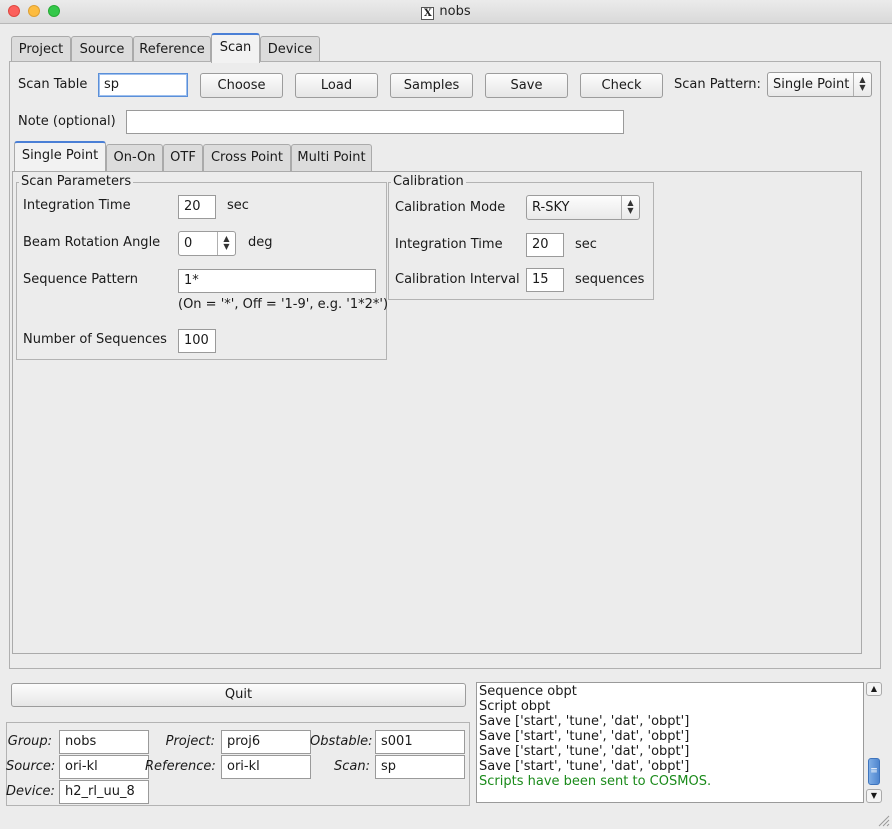 The height and width of the screenshot is (829, 892). What do you see at coordinates (30, 791) in the screenshot?
I see `device-label: Device:` at bounding box center [30, 791].